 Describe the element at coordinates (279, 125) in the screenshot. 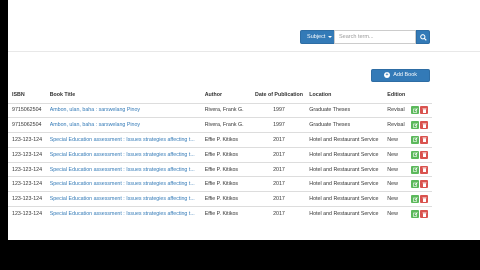

I see `cell-date: 1997` at that location.